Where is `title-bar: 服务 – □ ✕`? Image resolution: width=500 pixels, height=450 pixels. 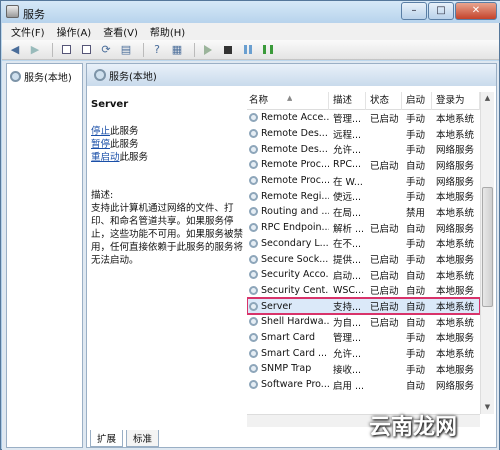 title-bar: 服务 – □ ✕ is located at coordinates (250, 12).